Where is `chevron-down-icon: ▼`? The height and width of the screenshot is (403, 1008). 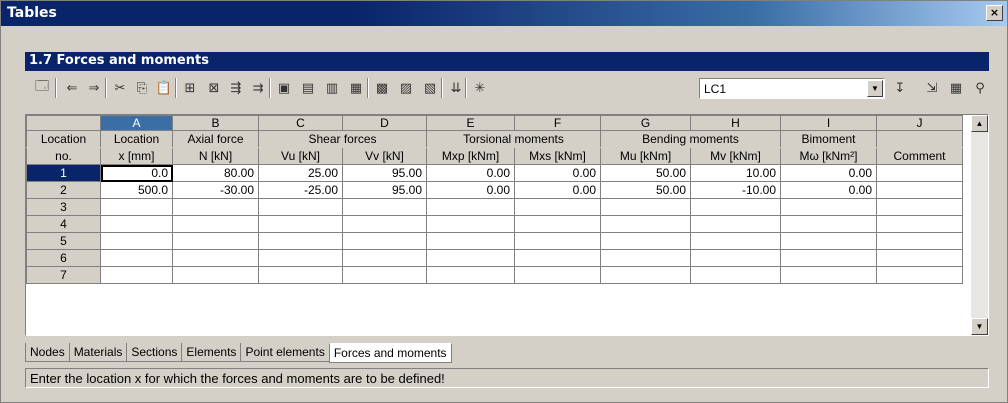 chevron-down-icon: ▼ is located at coordinates (875, 88).